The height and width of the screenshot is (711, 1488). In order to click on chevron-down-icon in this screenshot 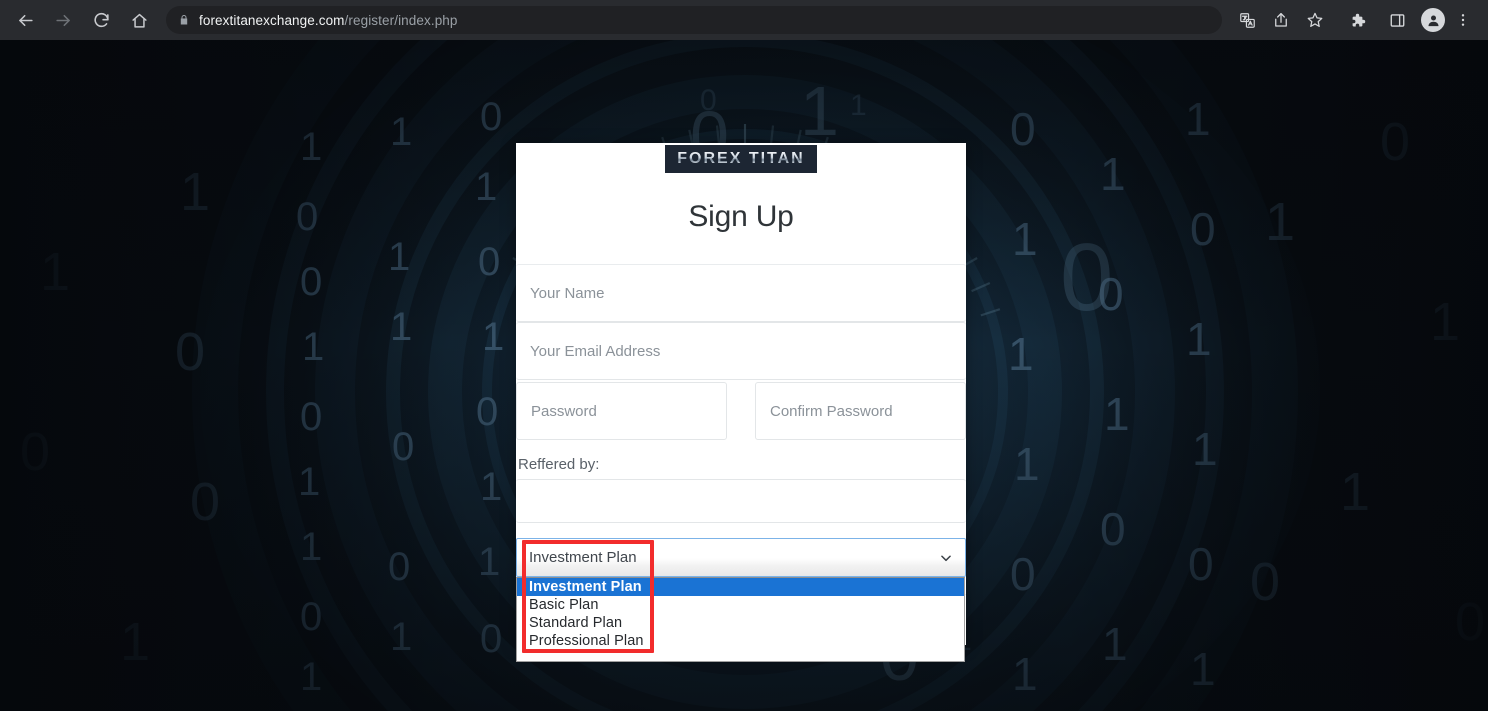, I will do `click(946, 558)`.